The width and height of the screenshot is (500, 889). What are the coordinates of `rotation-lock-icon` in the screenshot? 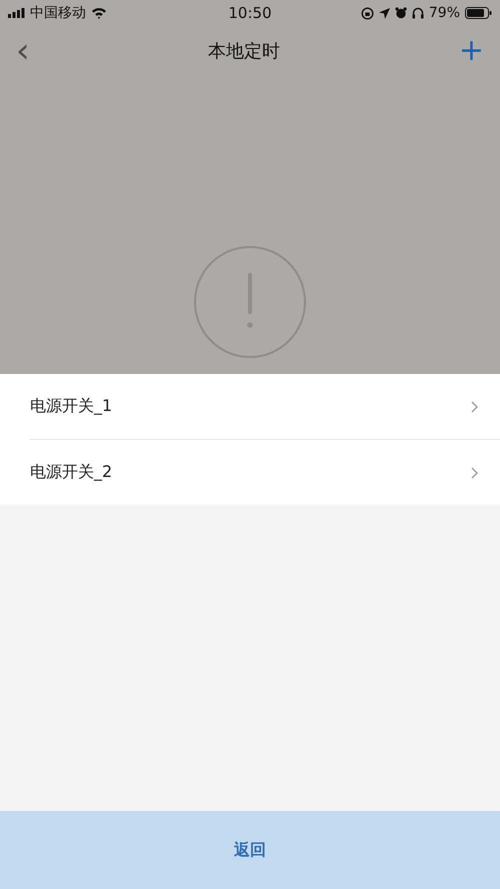 It's located at (367, 13).